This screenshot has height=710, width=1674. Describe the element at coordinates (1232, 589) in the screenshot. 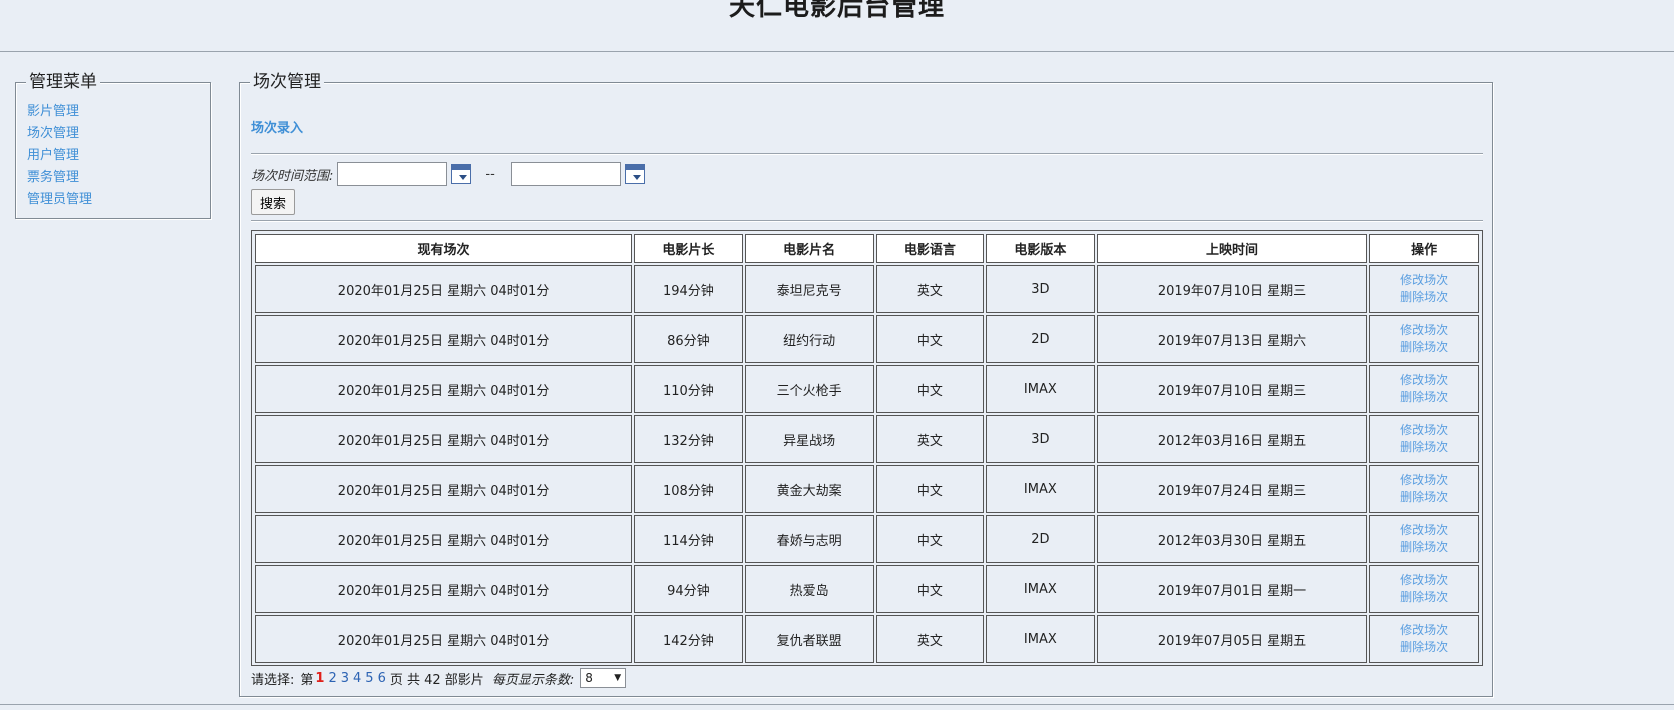

I see `release-cell: 2019年07月01日 星期一` at that location.